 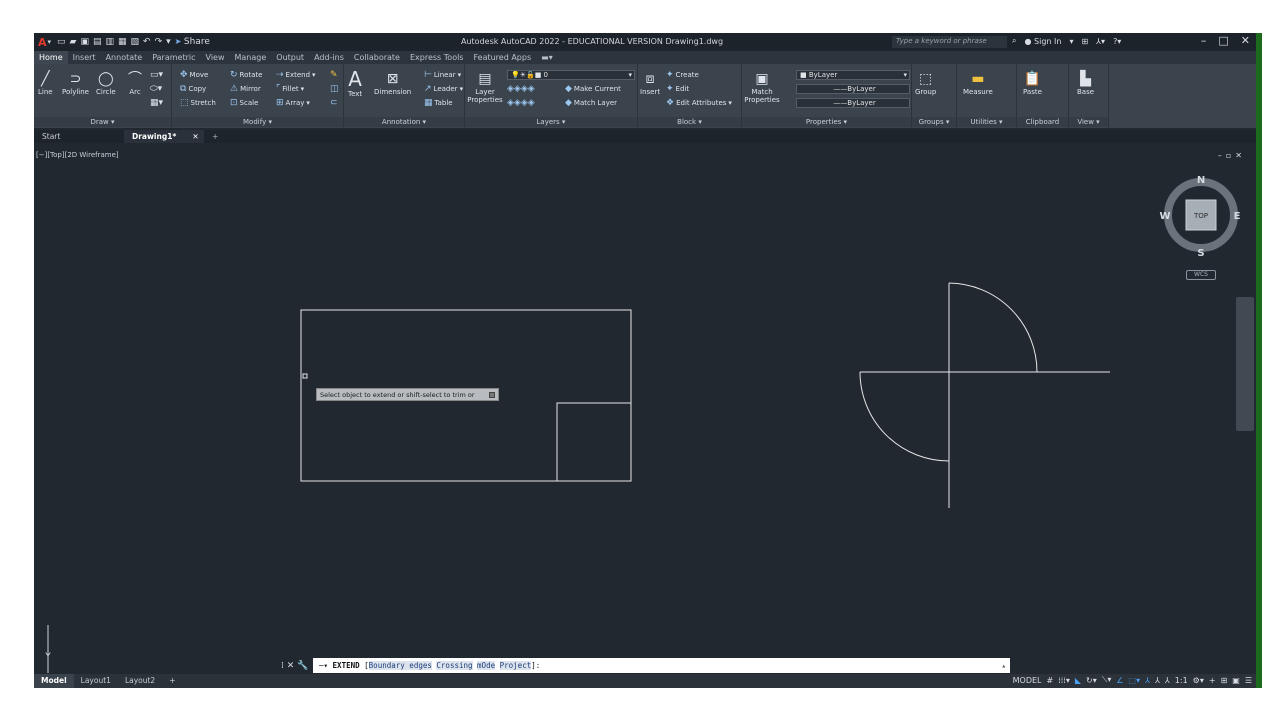 I want to click on hatch-tool: ▦▾, so click(x=156, y=103).